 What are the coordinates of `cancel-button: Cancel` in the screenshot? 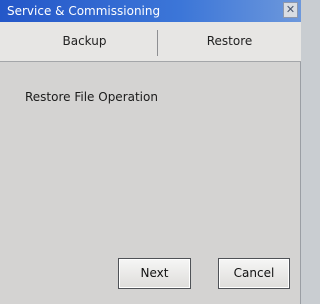 It's located at (254, 273).